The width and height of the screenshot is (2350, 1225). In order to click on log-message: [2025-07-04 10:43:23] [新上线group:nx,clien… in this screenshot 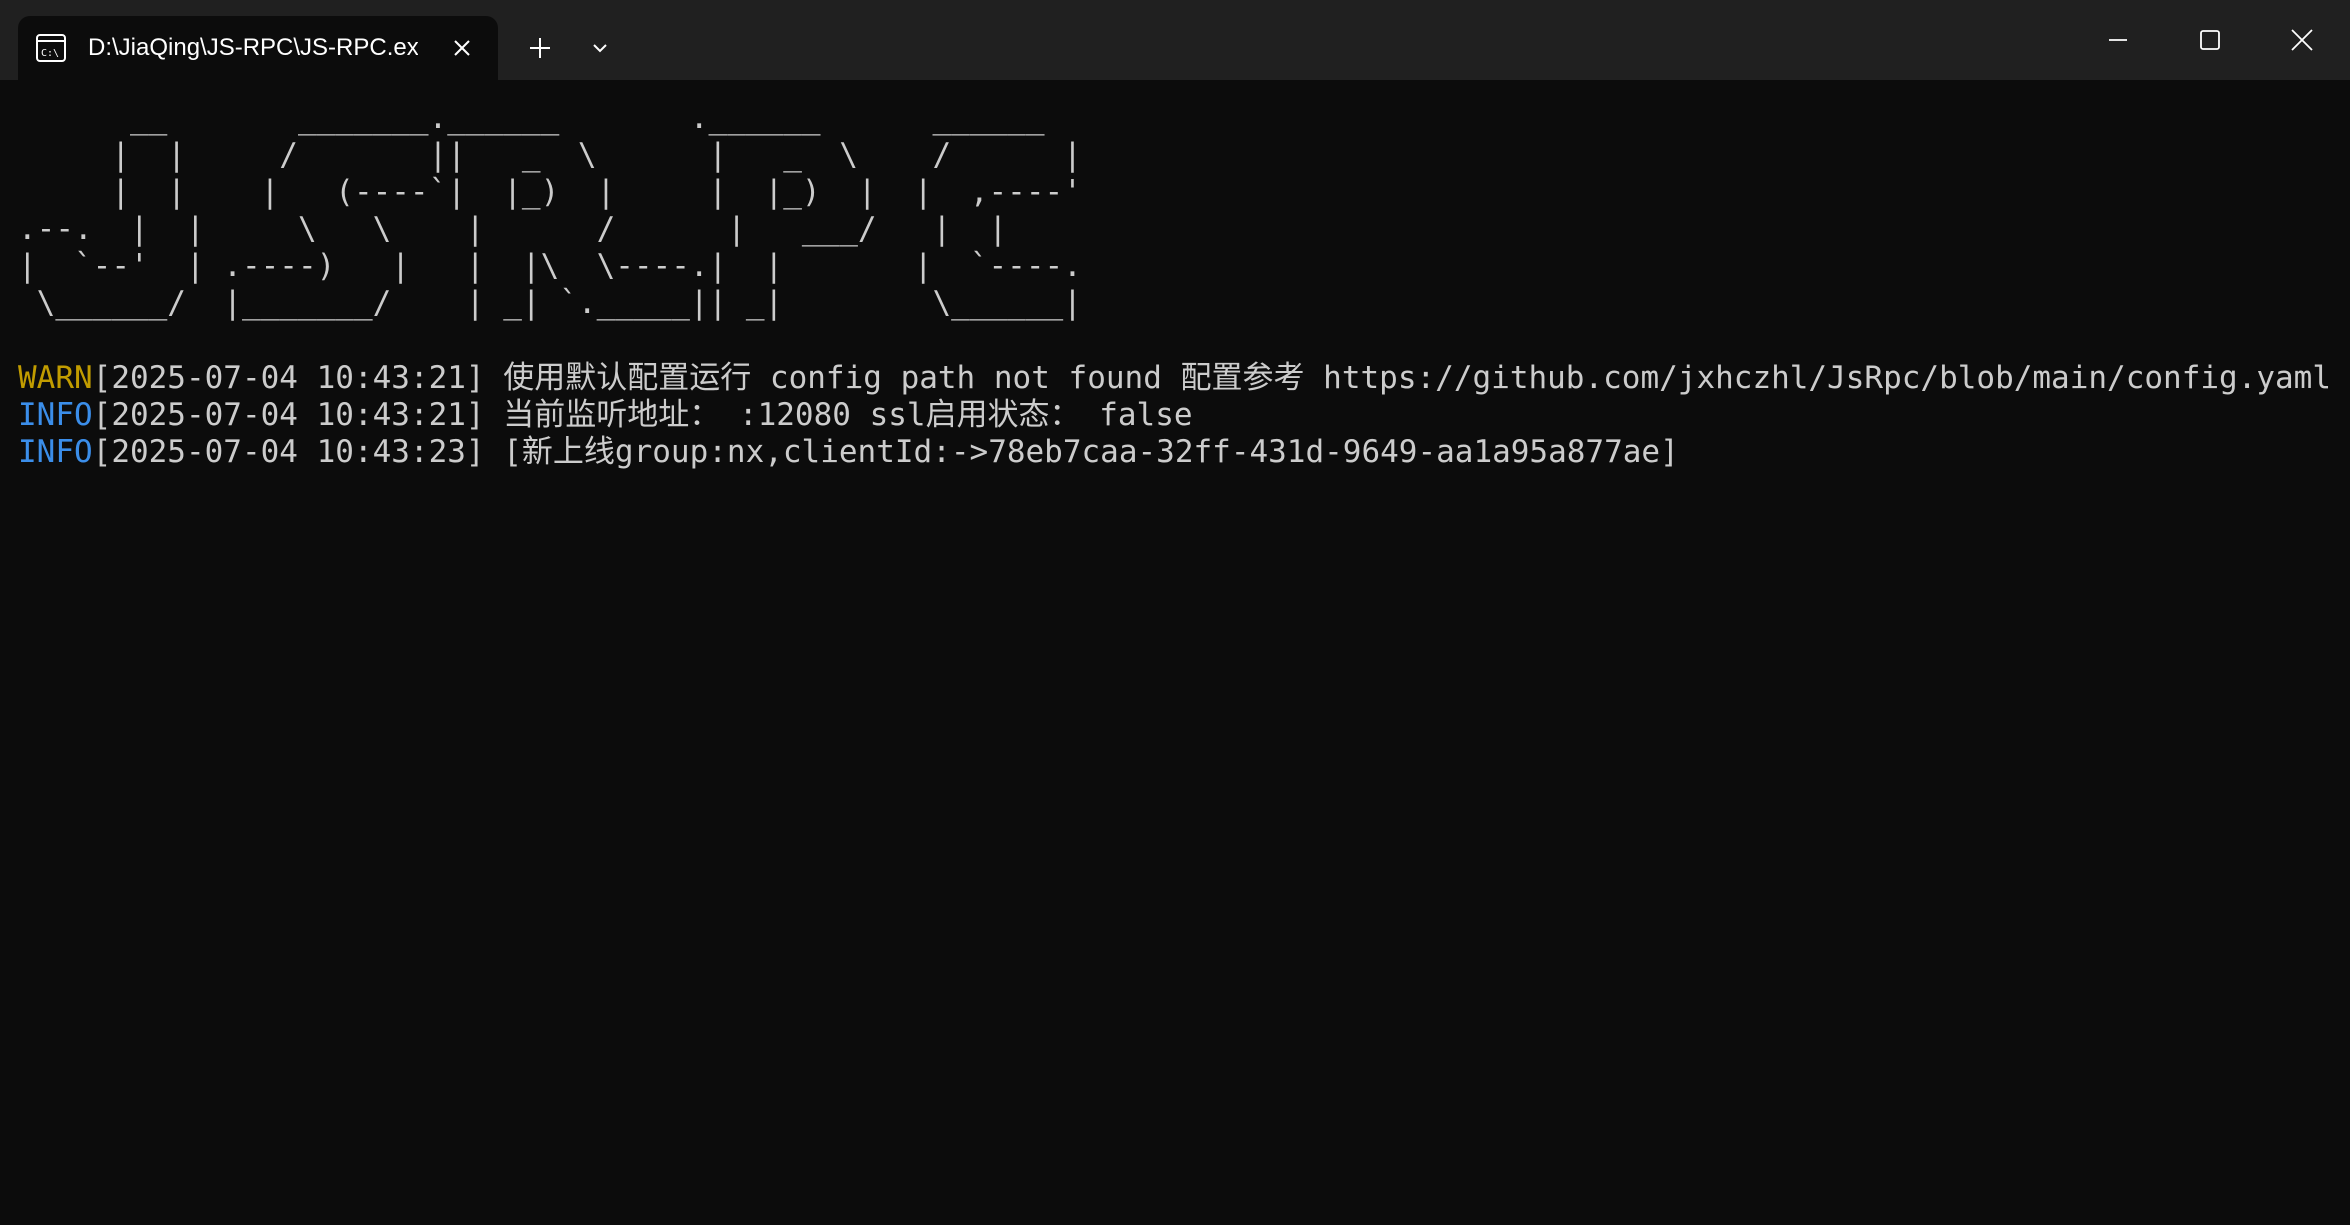, I will do `click(885, 452)`.